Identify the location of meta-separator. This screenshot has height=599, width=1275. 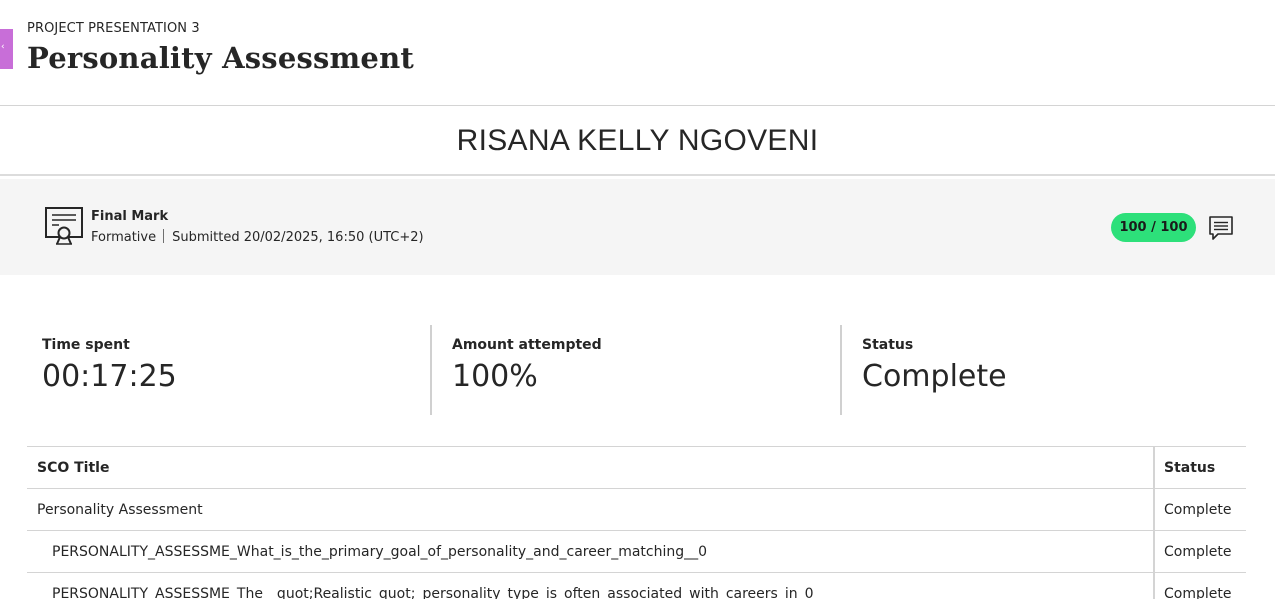
(164, 236).